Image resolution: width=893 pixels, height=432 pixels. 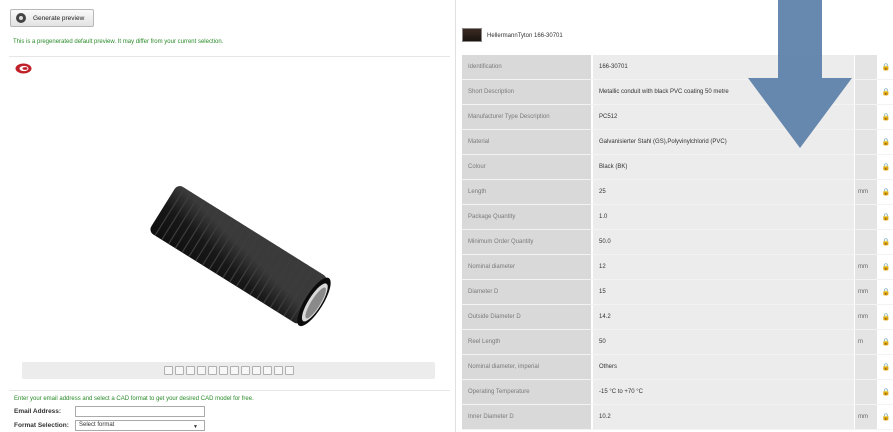 I want to click on attribute-value: 10.2, so click(x=723, y=417).